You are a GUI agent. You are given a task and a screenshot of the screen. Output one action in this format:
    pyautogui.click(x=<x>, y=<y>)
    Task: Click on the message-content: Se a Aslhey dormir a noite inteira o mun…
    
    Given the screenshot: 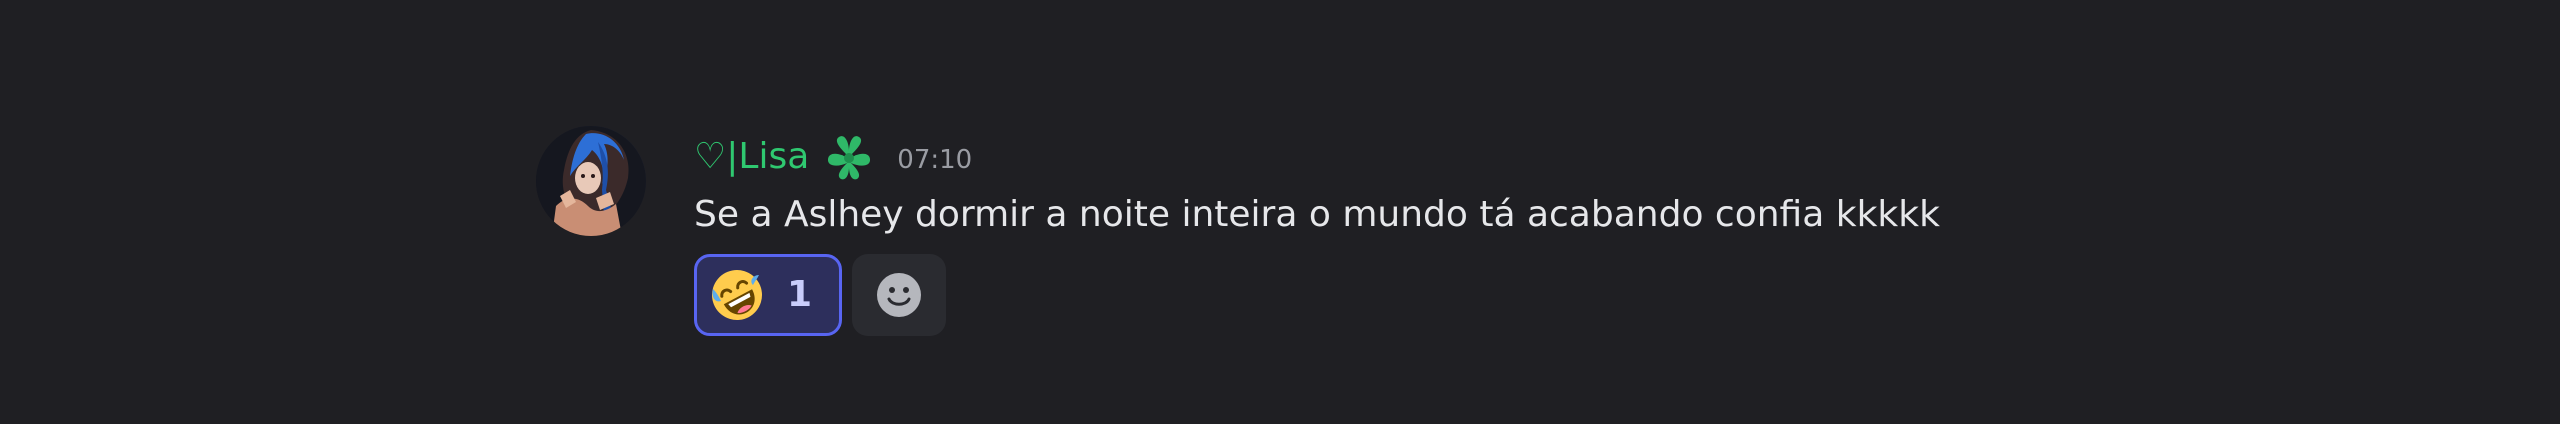 What is the action you would take?
    pyautogui.click(x=1317, y=214)
    